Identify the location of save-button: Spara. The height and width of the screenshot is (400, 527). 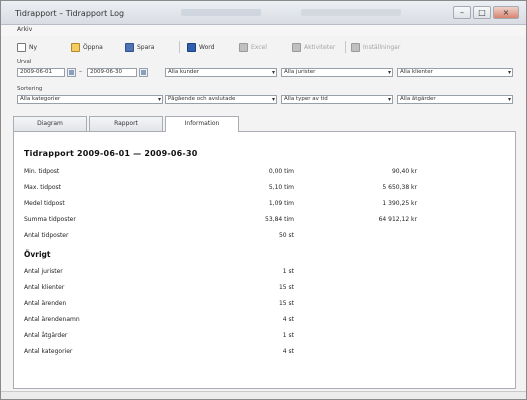
(139, 47).